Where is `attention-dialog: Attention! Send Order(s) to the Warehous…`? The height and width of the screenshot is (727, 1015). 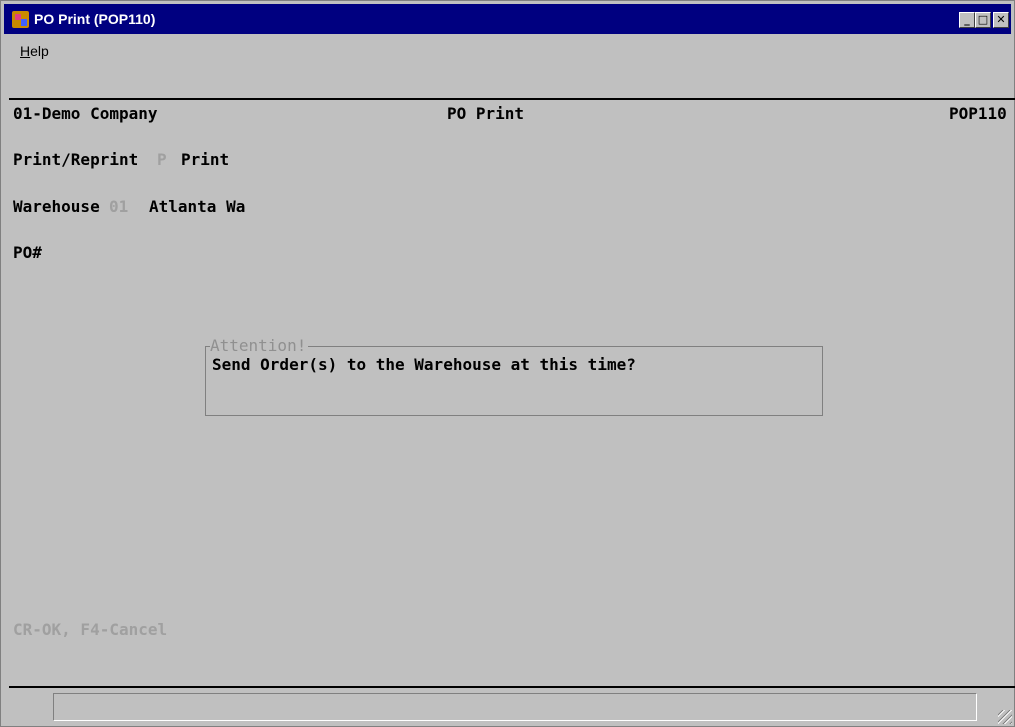 attention-dialog: Attention! Send Order(s) to the Warehous… is located at coordinates (514, 376).